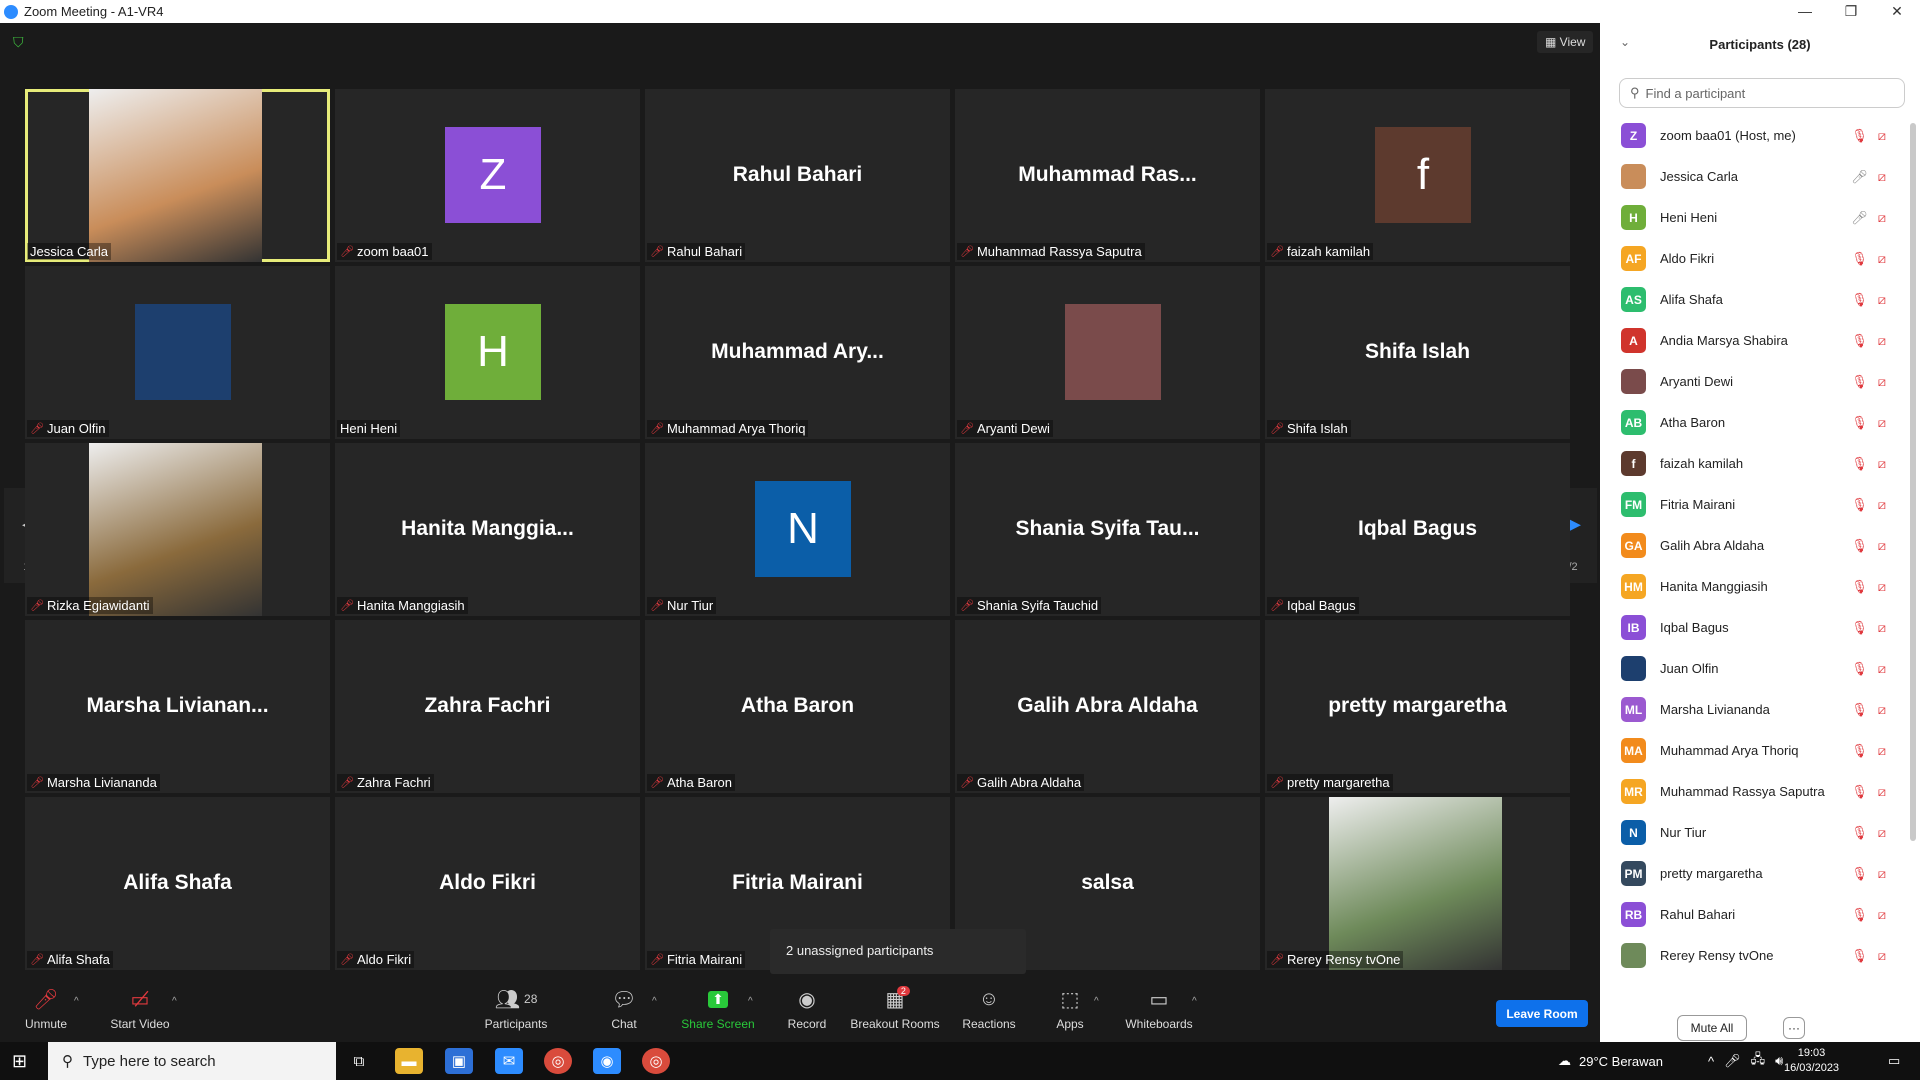 This screenshot has width=1920, height=1080. I want to click on video-tile: Muhammad Ary... 🎤︎ Muhammad Arya Thoriq, so click(797, 352).